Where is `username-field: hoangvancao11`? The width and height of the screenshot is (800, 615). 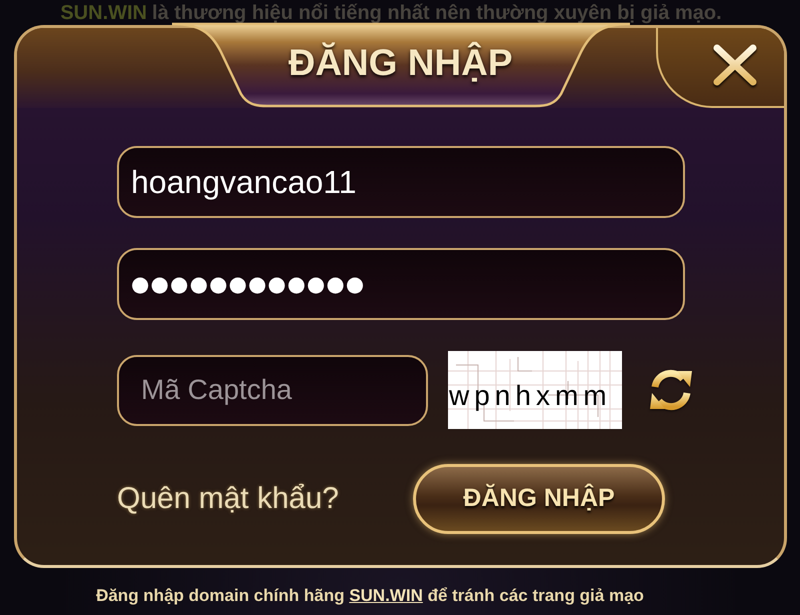
username-field: hoangvancao11 is located at coordinates (401, 182).